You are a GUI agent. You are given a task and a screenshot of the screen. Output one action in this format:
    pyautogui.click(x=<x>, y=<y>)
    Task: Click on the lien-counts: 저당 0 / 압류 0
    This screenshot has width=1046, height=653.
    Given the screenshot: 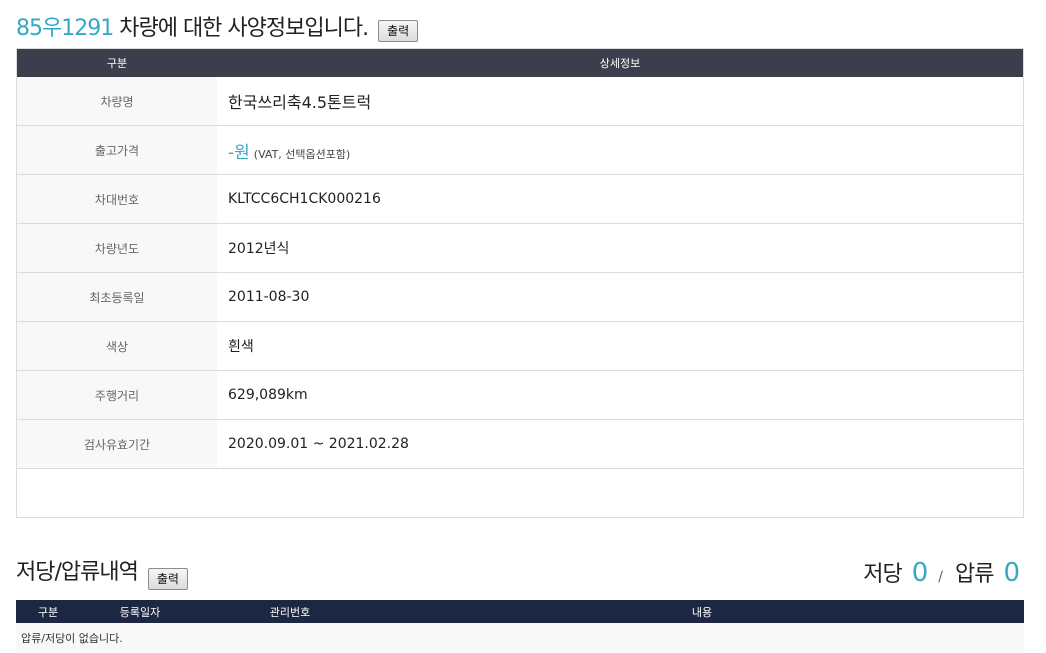 What is the action you would take?
    pyautogui.click(x=941, y=572)
    